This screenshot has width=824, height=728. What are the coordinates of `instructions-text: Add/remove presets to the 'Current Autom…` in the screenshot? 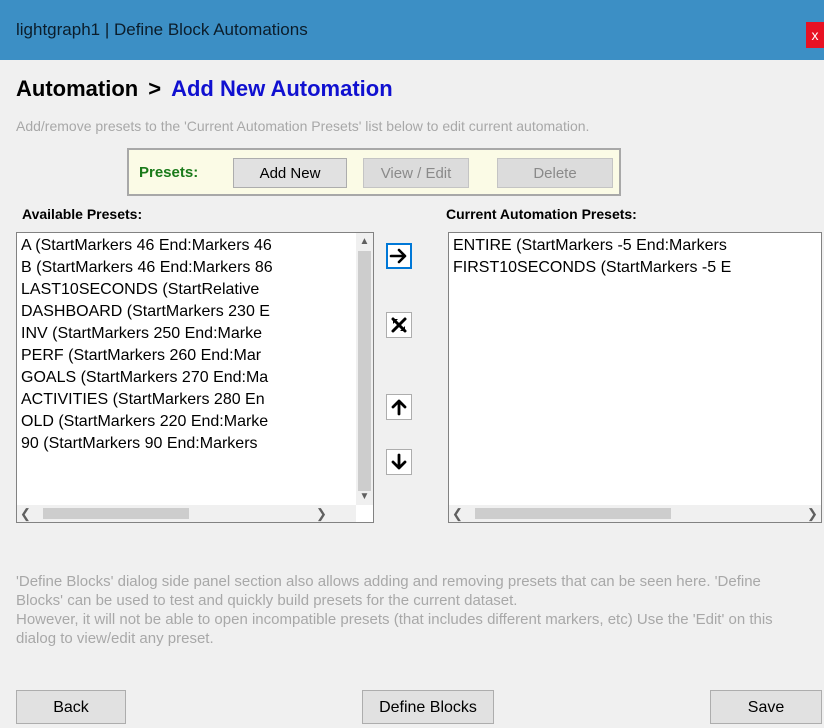 It's located at (303, 126).